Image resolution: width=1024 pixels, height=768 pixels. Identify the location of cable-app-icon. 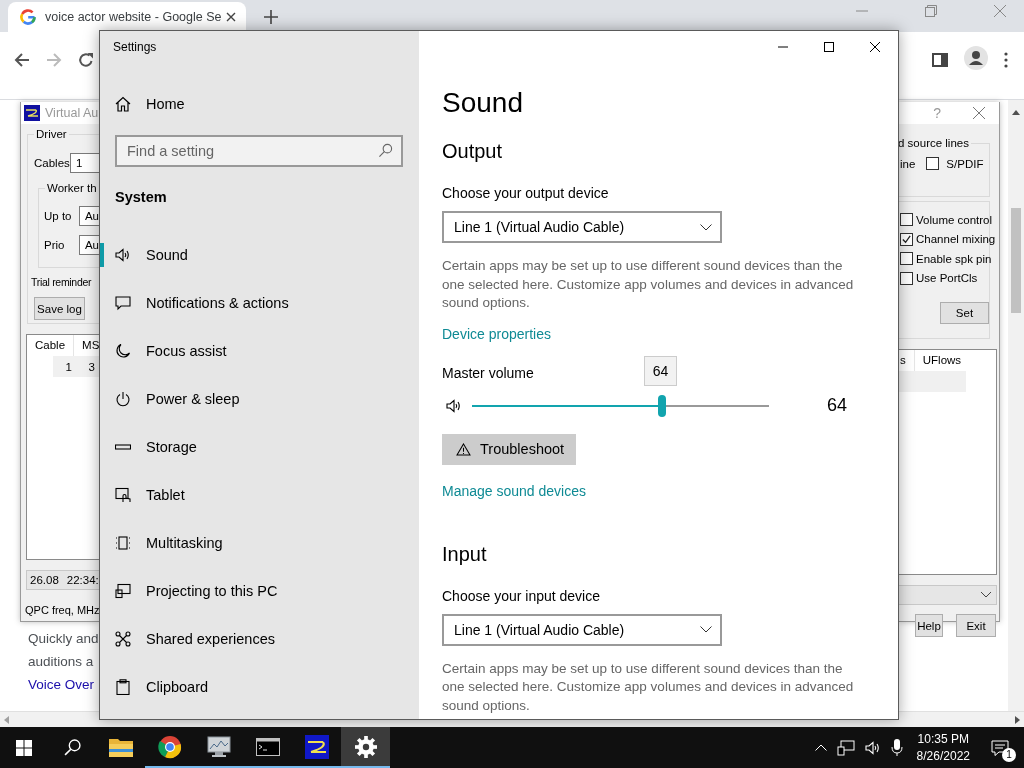
(32, 113).